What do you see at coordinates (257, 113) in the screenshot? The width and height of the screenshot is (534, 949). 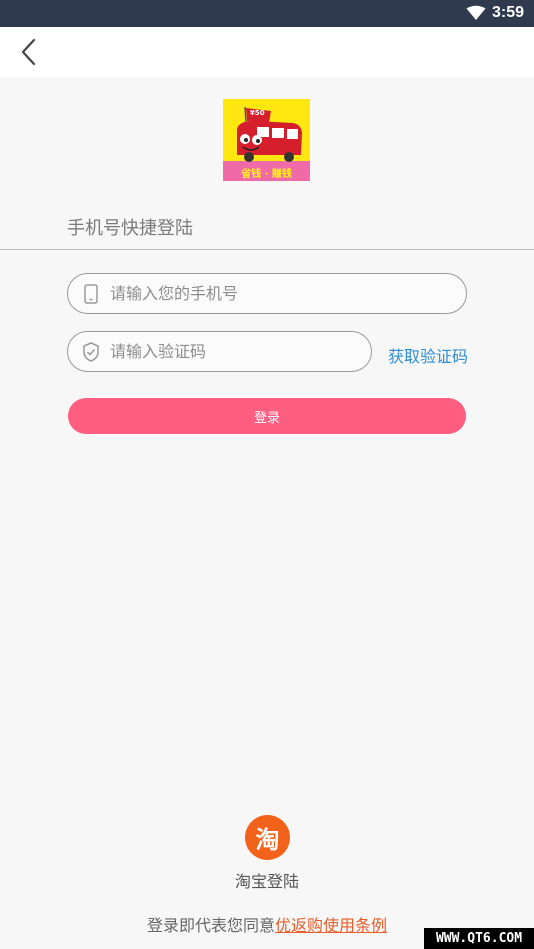 I see `logo-badge: ¥50` at bounding box center [257, 113].